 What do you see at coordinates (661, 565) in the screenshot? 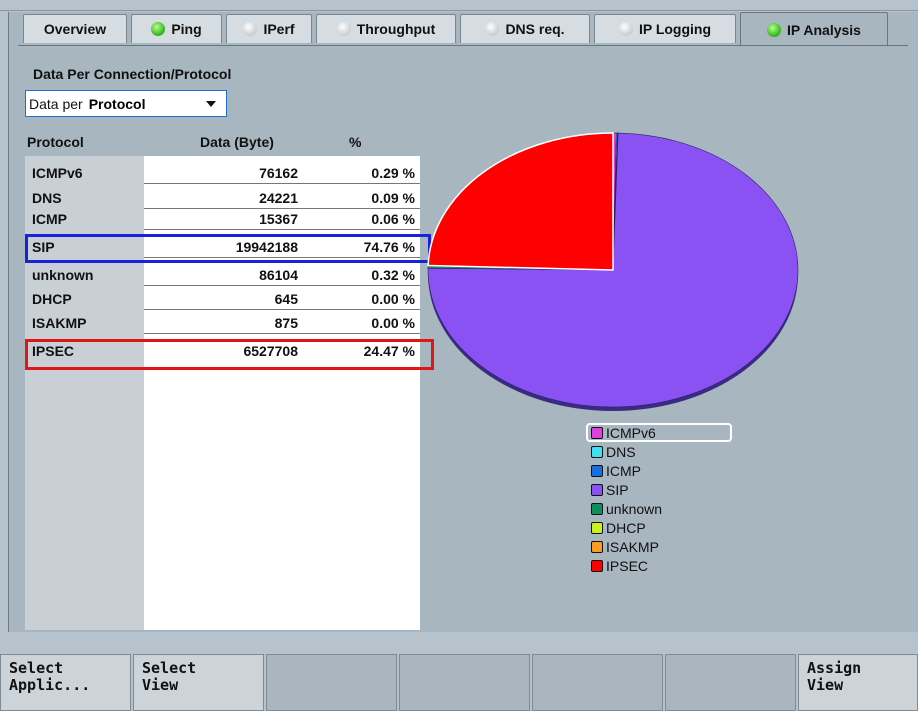
I see `legend-item-ipsec: IPSEC` at bounding box center [661, 565].